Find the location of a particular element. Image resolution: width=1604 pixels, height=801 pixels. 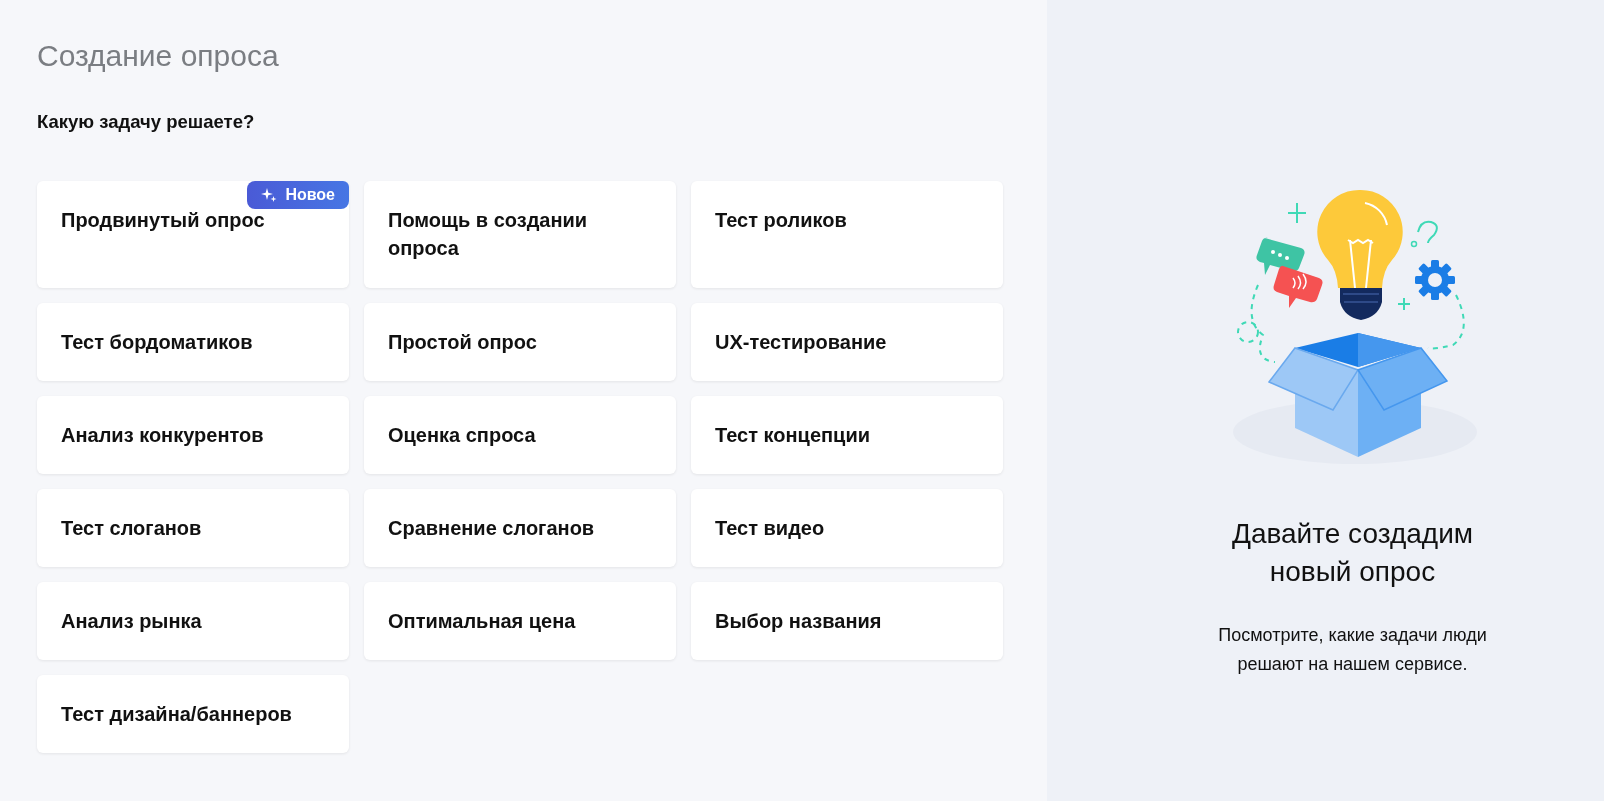

task-card: Тест роликов is located at coordinates (847, 234).